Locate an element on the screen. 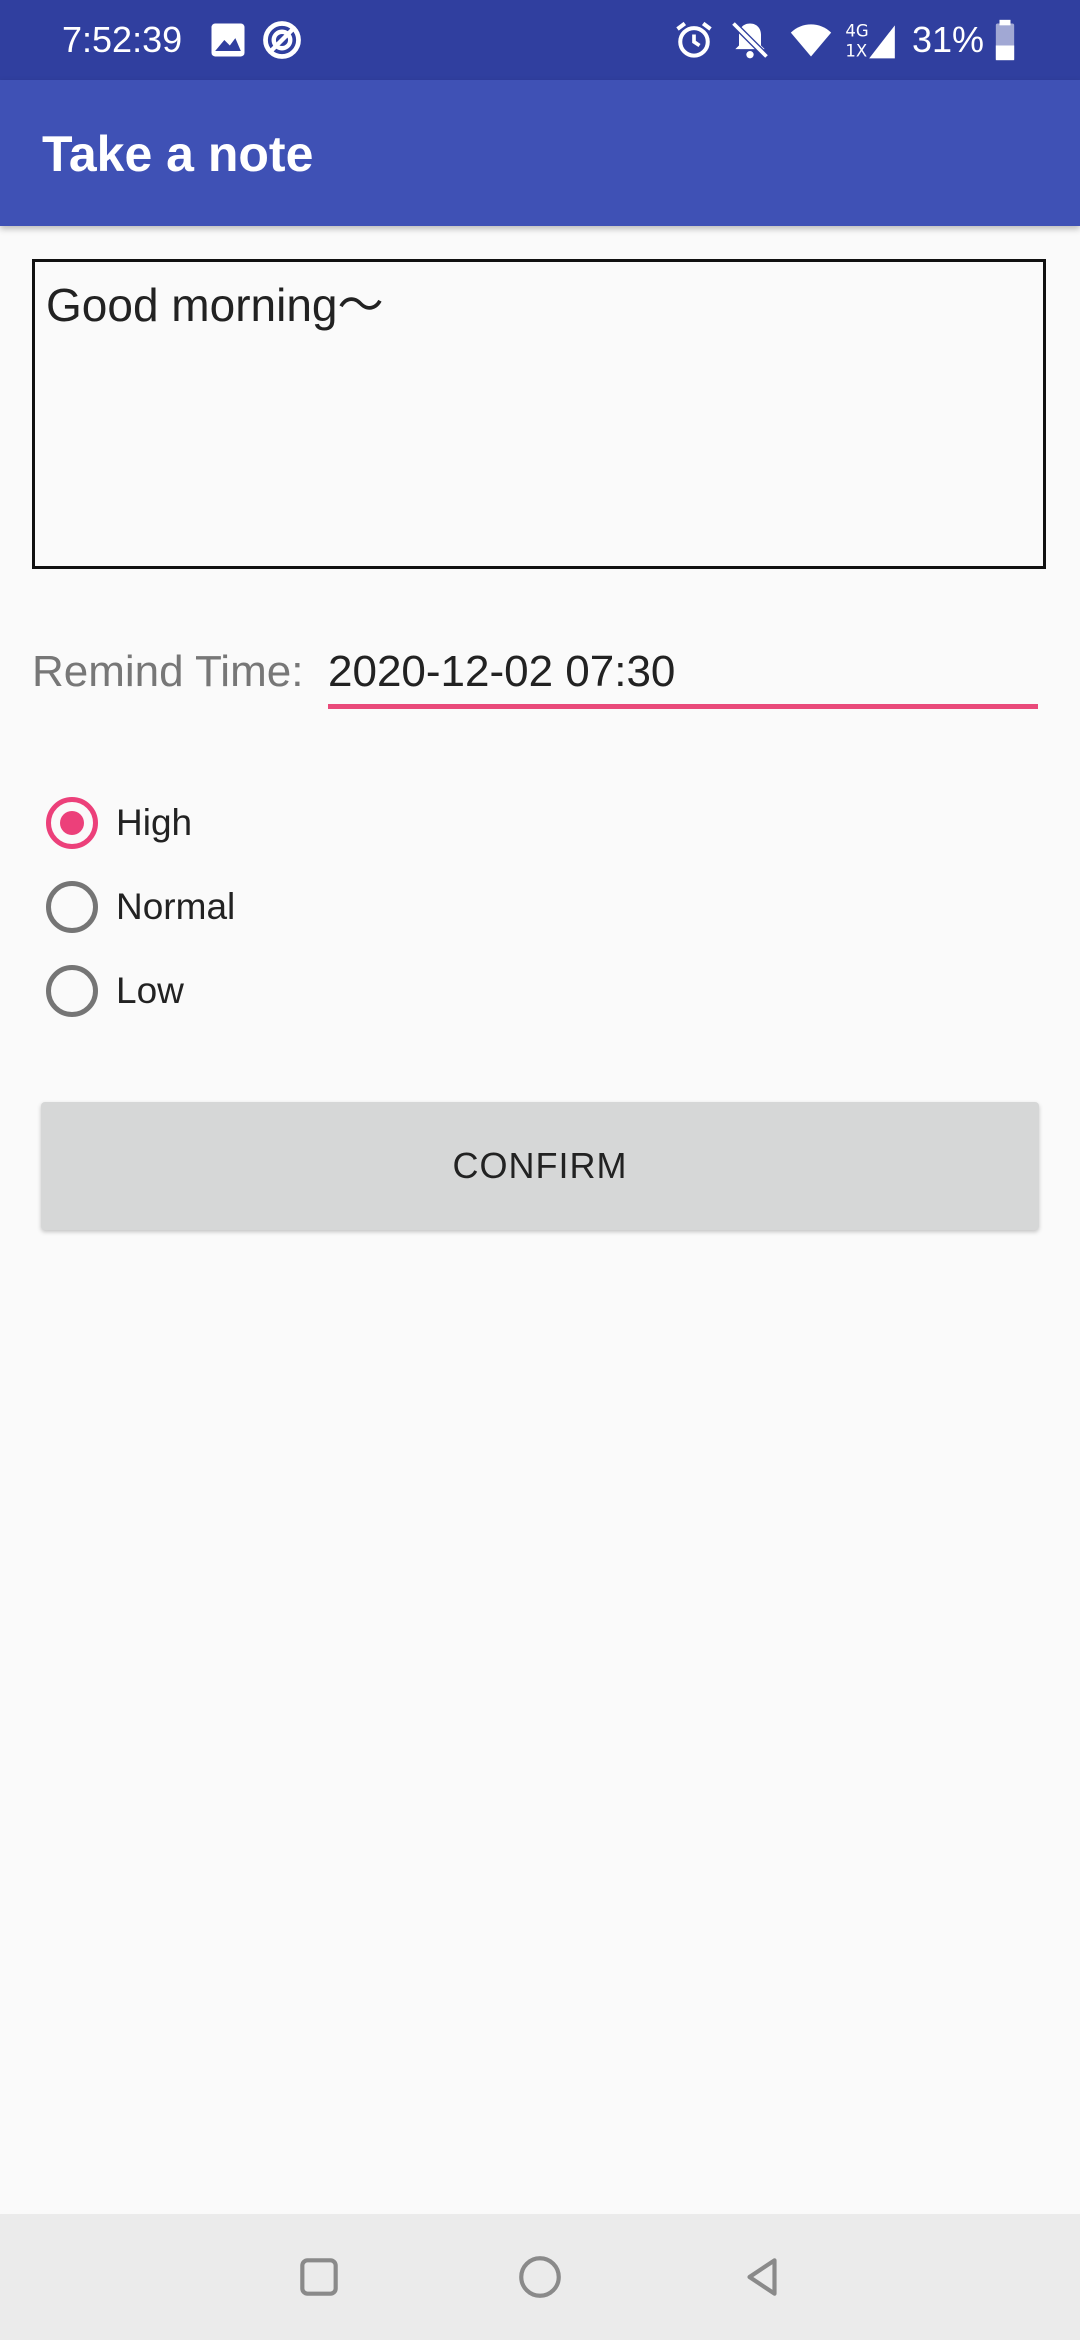  radio-high-label: High is located at coordinates (154, 822).